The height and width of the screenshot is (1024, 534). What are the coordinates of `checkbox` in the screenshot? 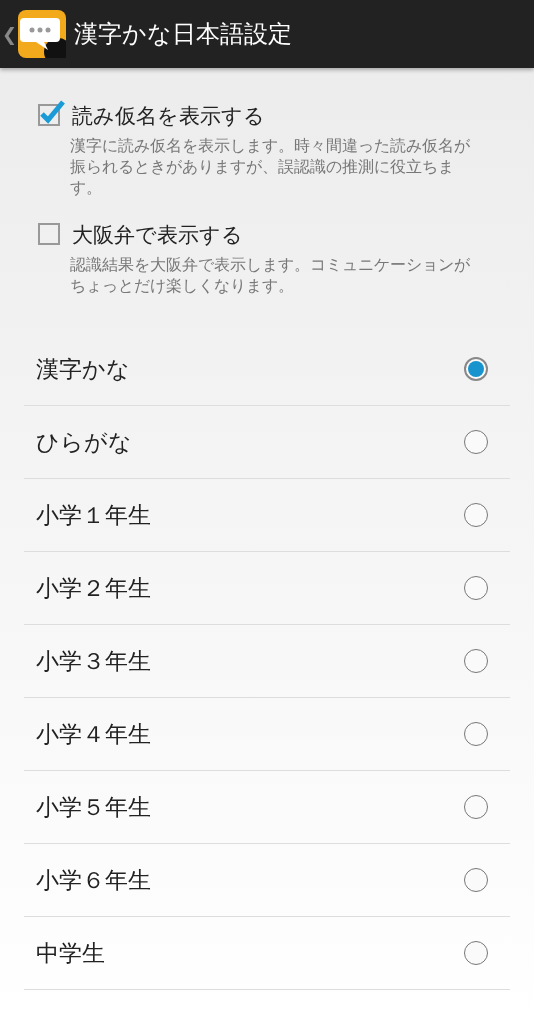 It's located at (51, 113).